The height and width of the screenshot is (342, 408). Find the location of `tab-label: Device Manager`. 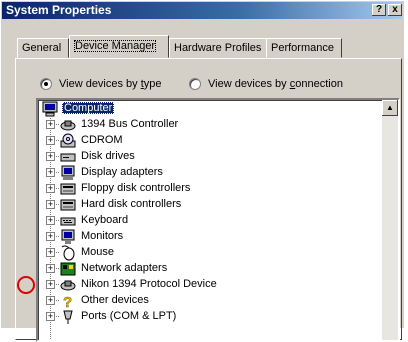

tab-label: Device Manager is located at coordinates (115, 46).